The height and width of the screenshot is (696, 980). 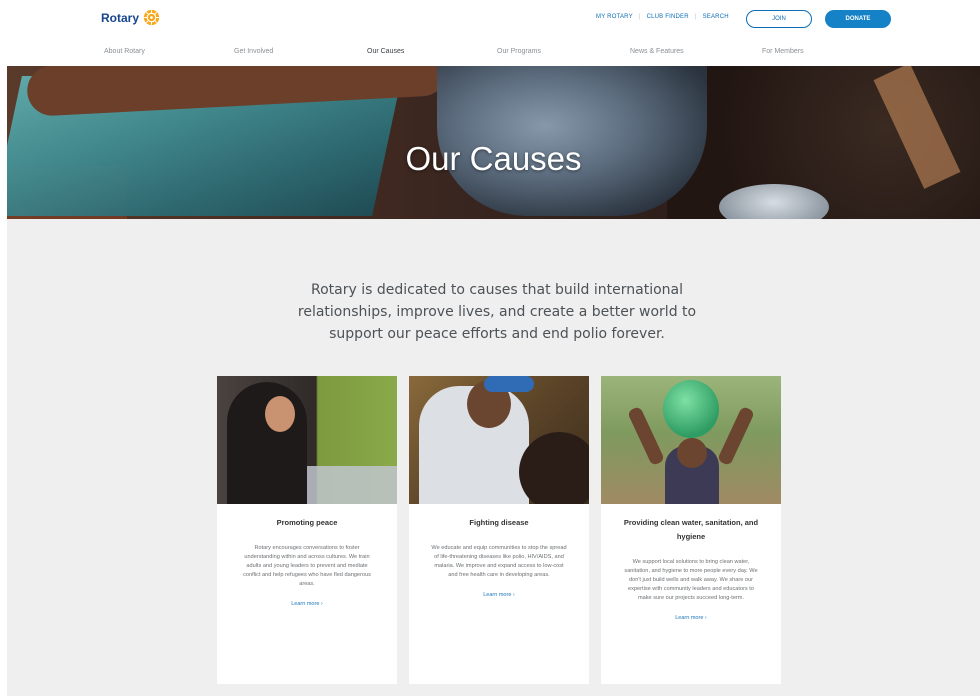 What do you see at coordinates (657, 51) in the screenshot?
I see `nav-news-features: News & Features` at bounding box center [657, 51].